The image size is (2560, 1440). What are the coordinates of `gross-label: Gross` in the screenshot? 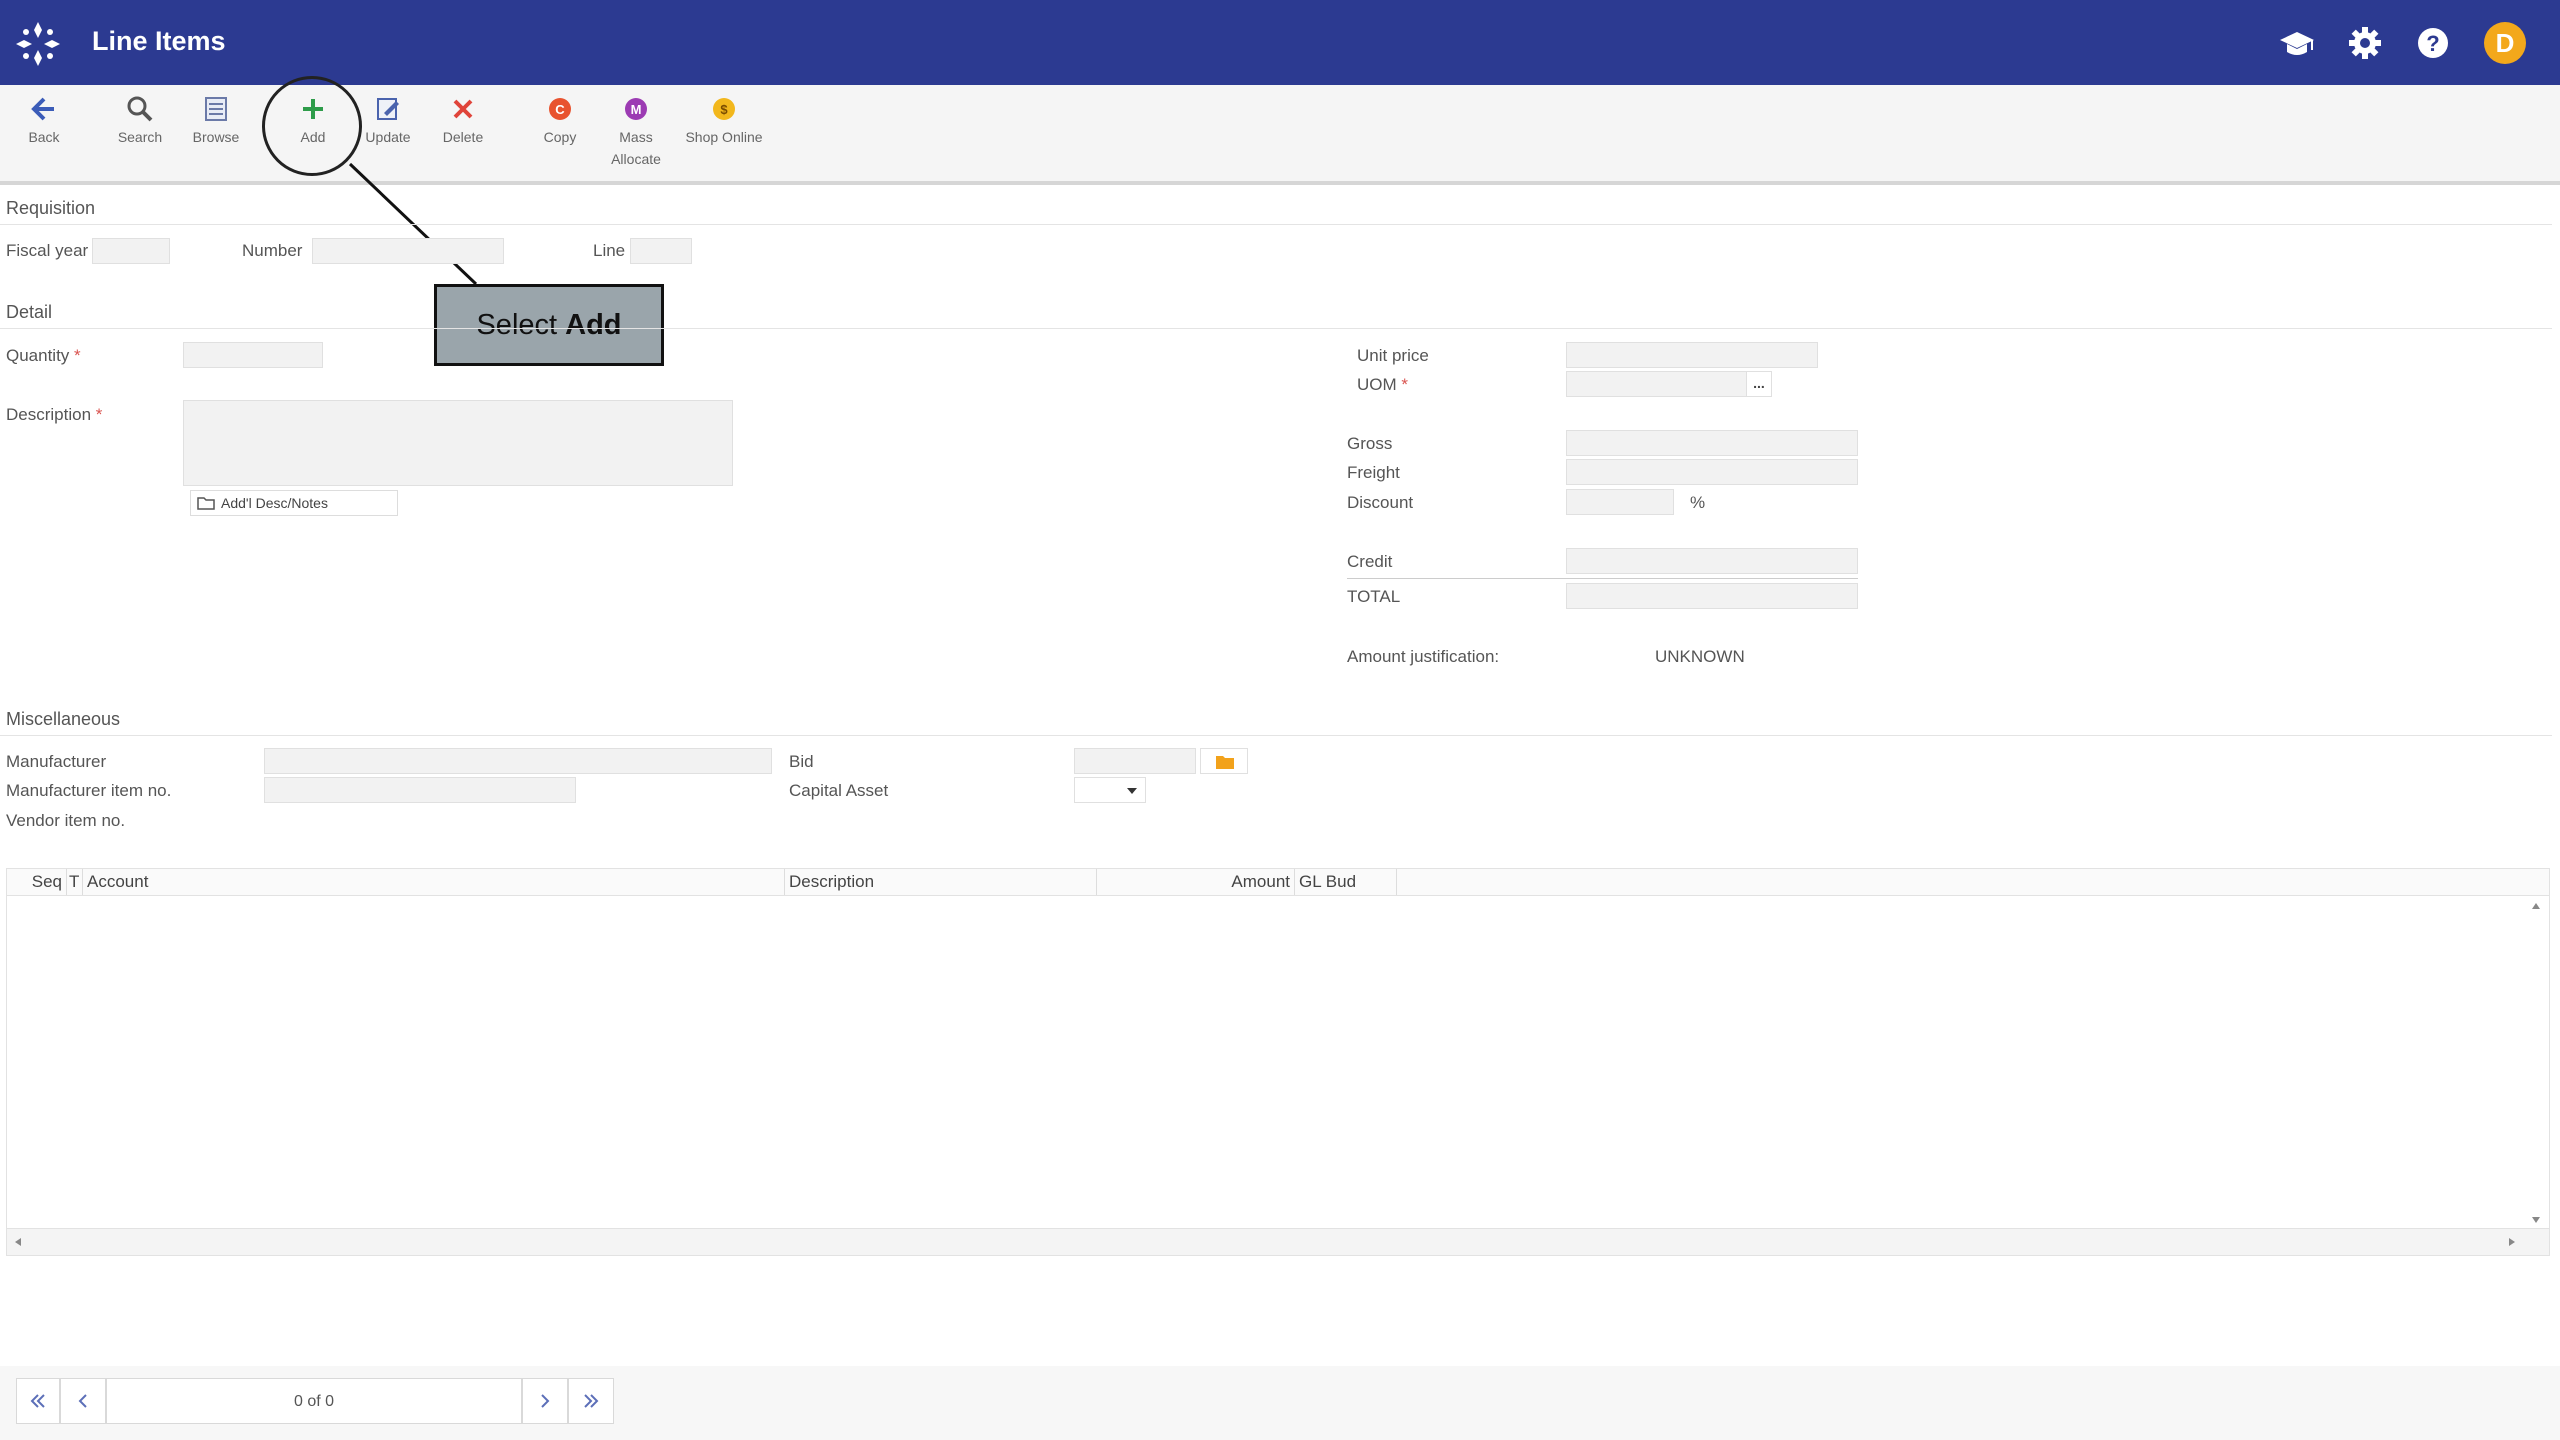 It's located at (1370, 443).